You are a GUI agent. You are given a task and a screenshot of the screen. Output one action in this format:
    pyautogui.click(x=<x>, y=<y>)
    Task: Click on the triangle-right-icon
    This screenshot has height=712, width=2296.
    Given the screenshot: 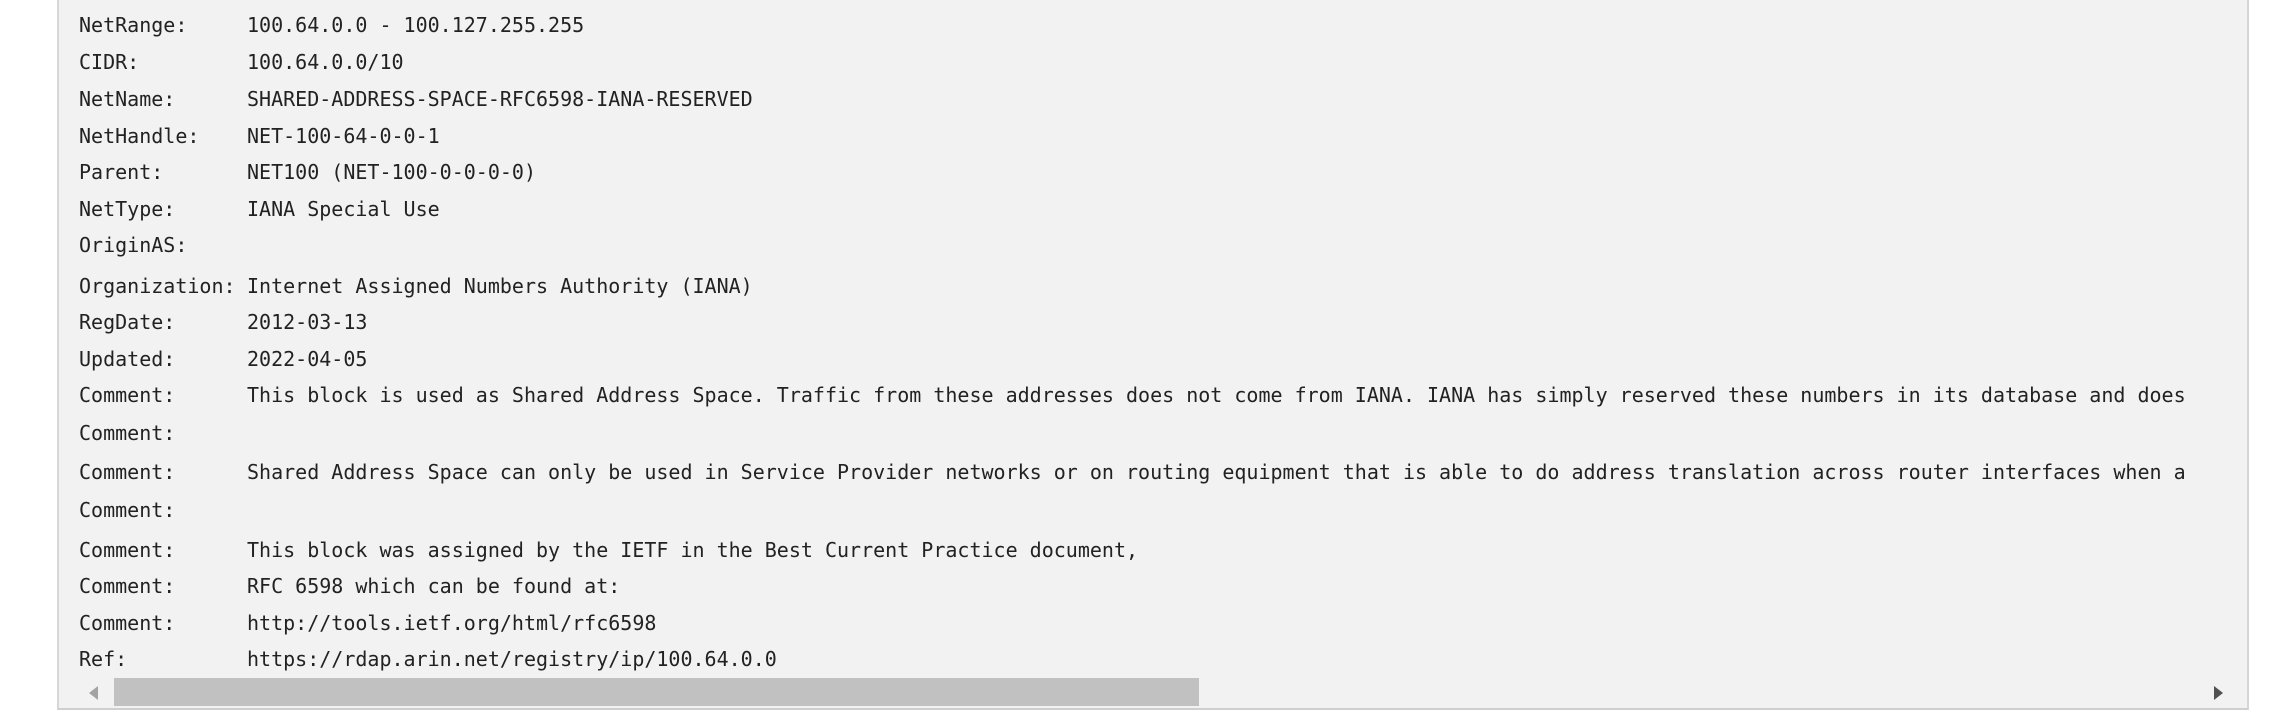 What is the action you would take?
    pyautogui.click(x=2218, y=693)
    